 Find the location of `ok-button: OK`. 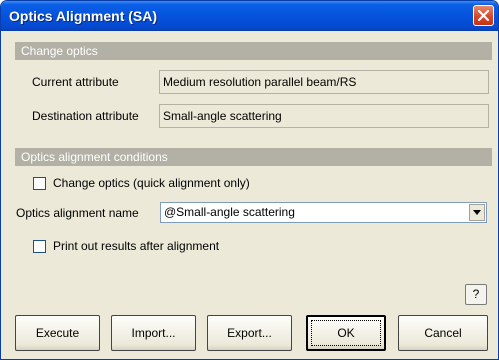

ok-button: OK is located at coordinates (346, 333).